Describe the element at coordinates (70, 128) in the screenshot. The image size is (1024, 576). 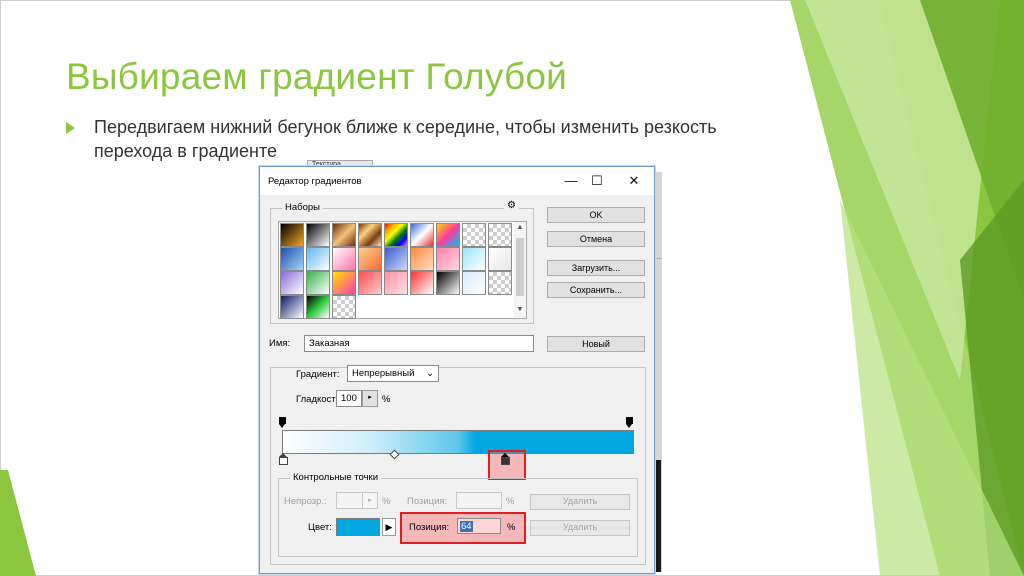
I see `bullet-arrow-icon` at that location.